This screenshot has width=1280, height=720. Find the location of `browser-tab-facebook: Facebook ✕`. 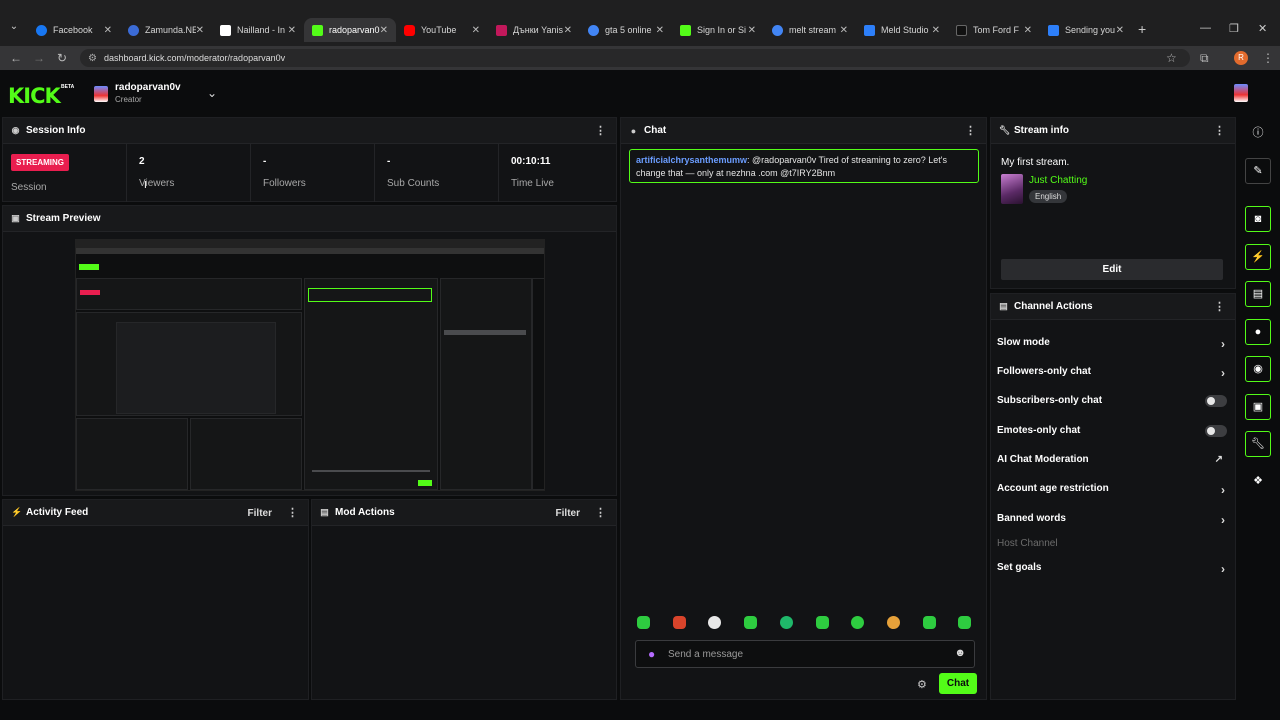

browser-tab-facebook: Facebook ✕ is located at coordinates (74, 30).